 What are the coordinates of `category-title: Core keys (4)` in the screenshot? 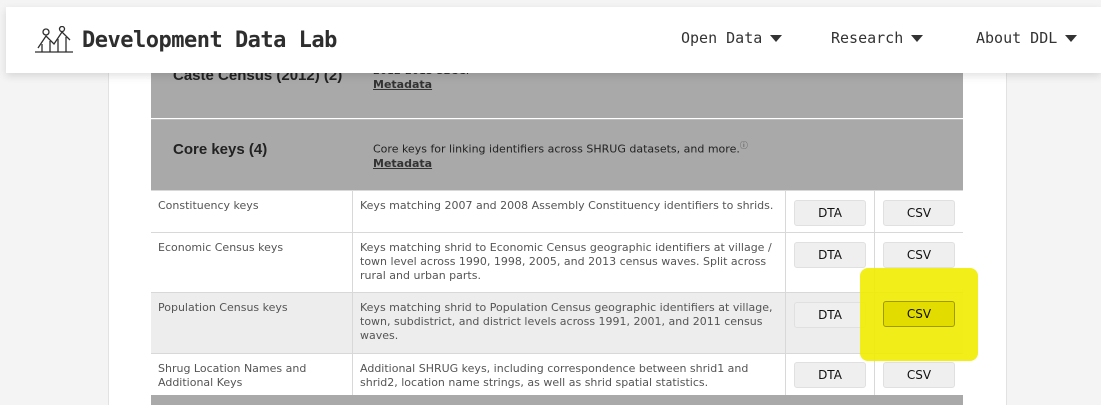 It's located at (220, 149).